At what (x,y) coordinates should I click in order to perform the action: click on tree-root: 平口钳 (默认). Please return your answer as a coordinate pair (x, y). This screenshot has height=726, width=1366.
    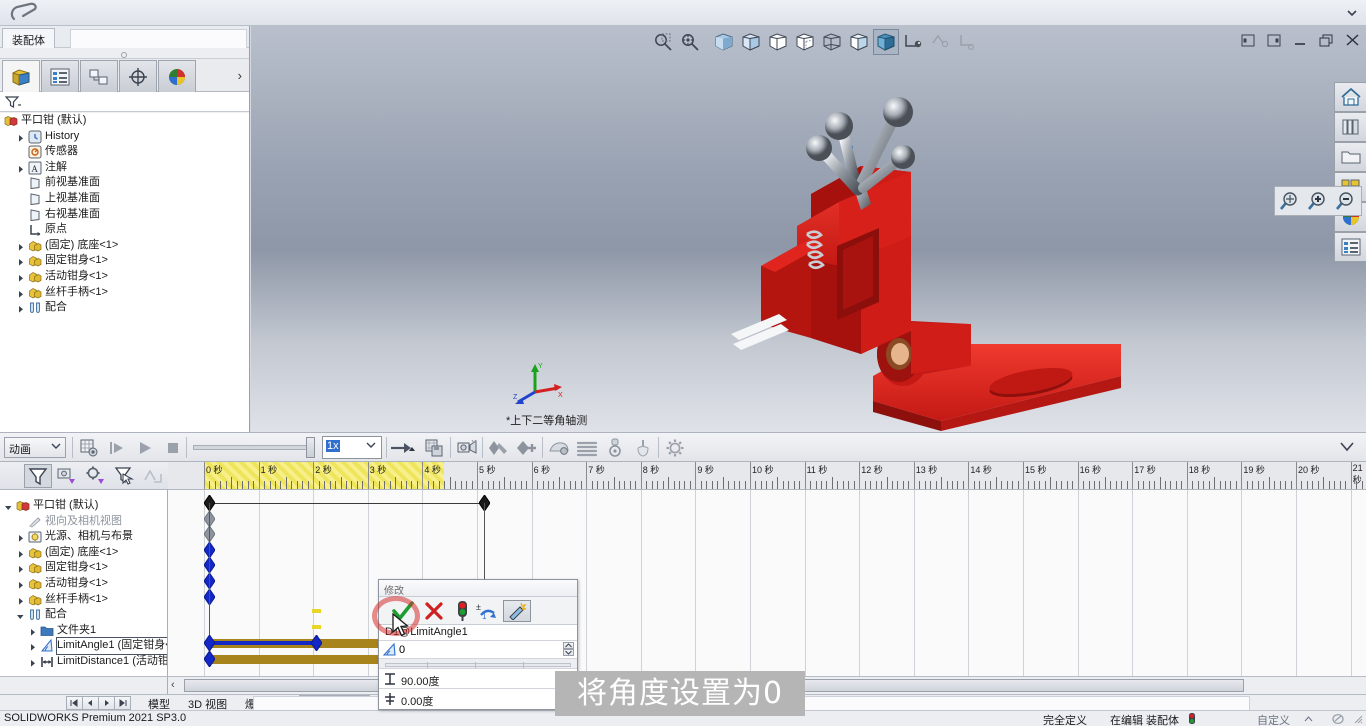
    Looking at the image, I should click on (124, 121).